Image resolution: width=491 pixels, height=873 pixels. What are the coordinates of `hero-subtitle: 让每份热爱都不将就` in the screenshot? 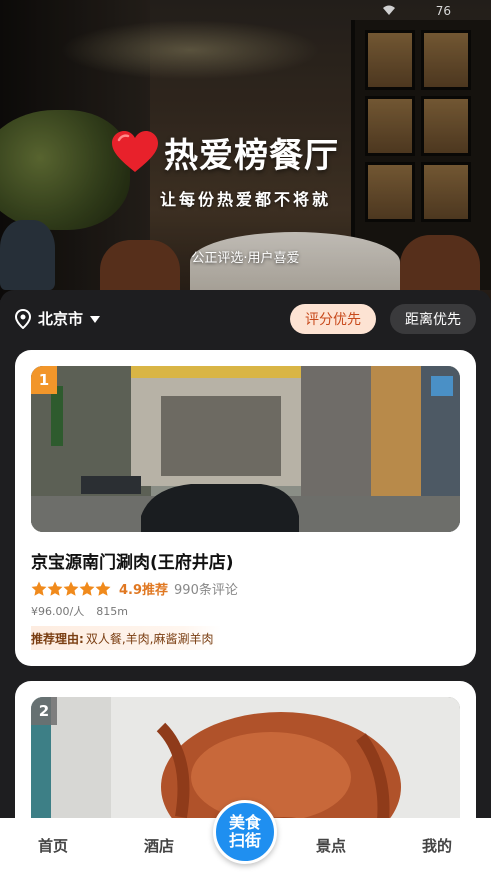 It's located at (245, 199).